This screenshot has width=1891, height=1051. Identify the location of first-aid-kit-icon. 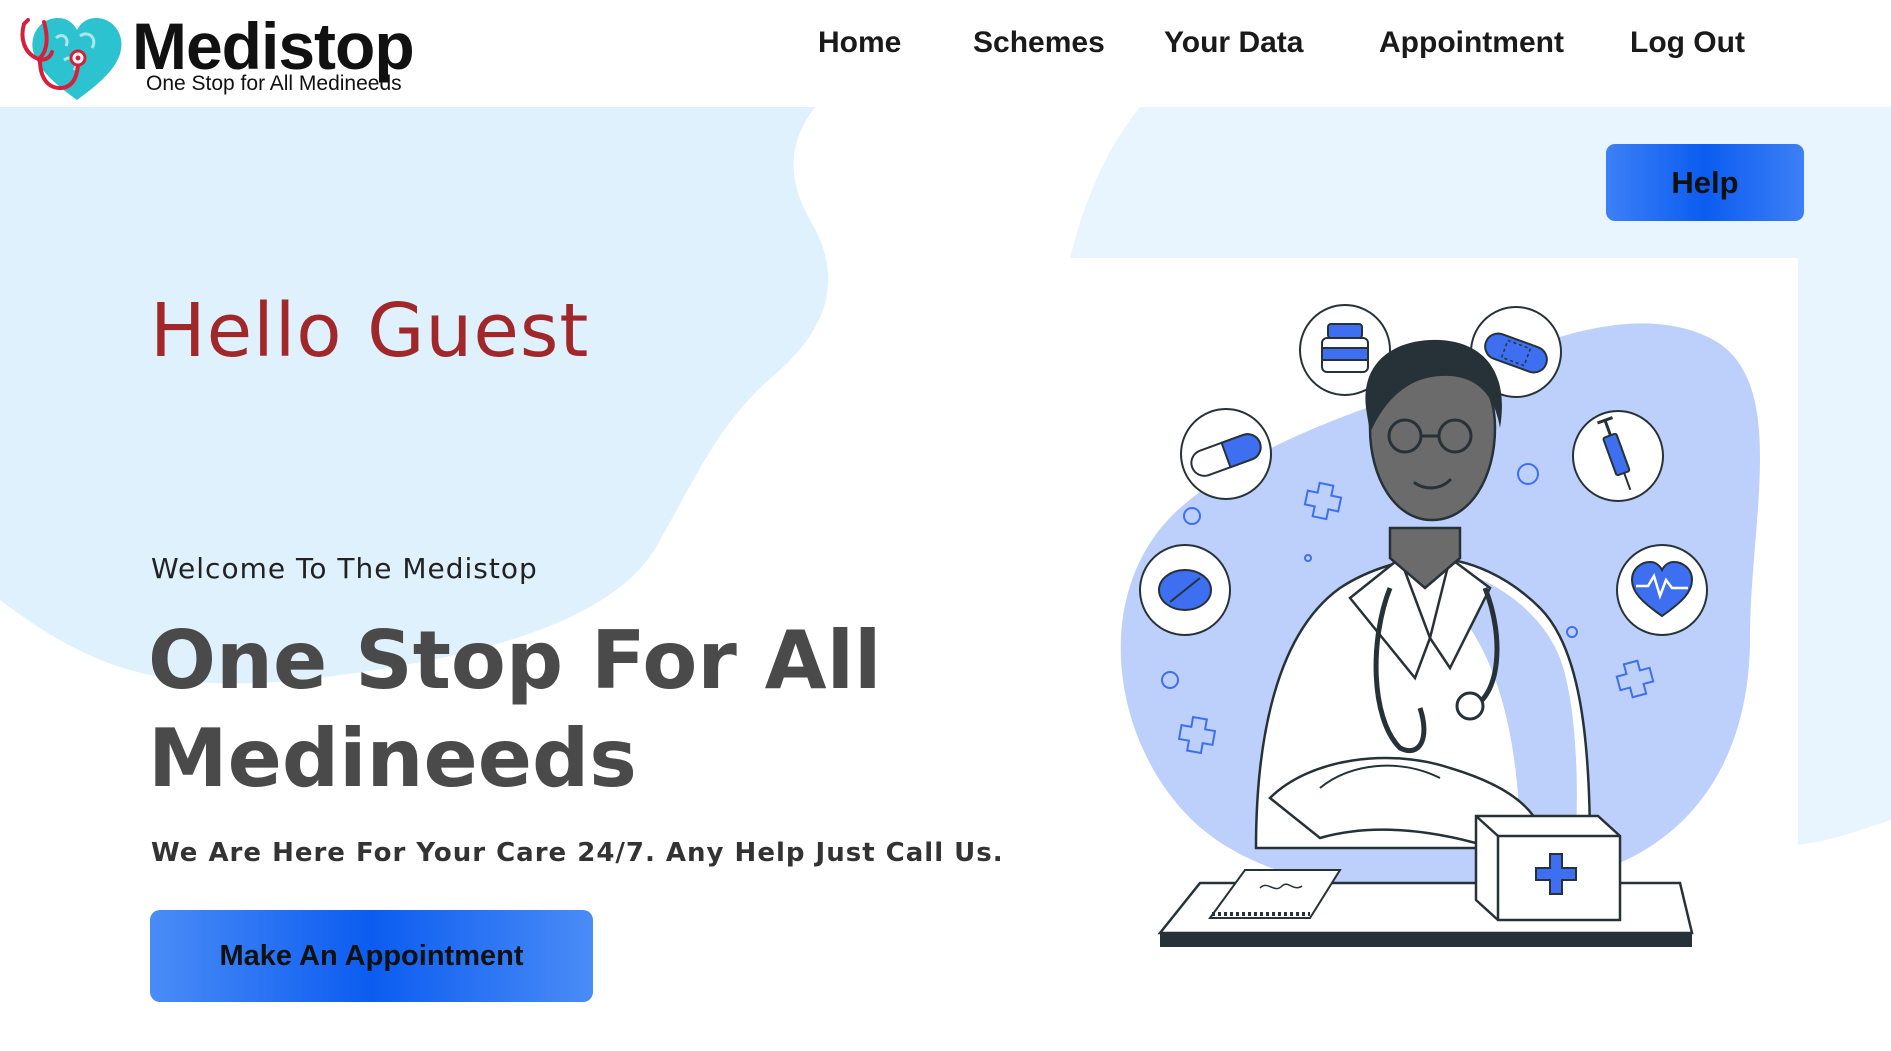
(1548, 868).